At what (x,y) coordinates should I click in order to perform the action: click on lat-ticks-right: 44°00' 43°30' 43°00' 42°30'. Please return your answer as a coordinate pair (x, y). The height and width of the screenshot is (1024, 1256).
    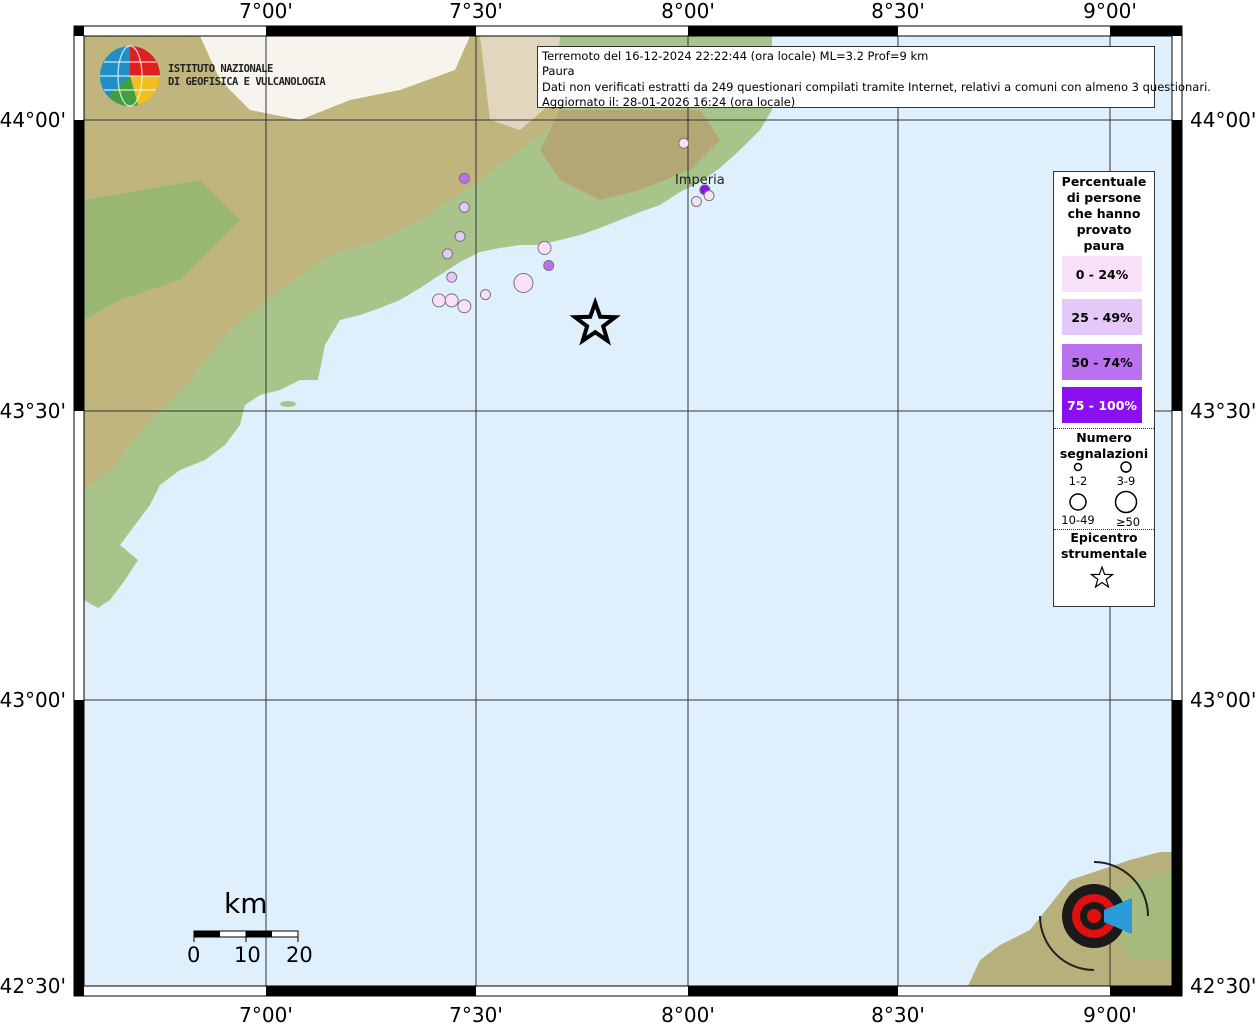
    Looking at the image, I should click on (1223, 553).